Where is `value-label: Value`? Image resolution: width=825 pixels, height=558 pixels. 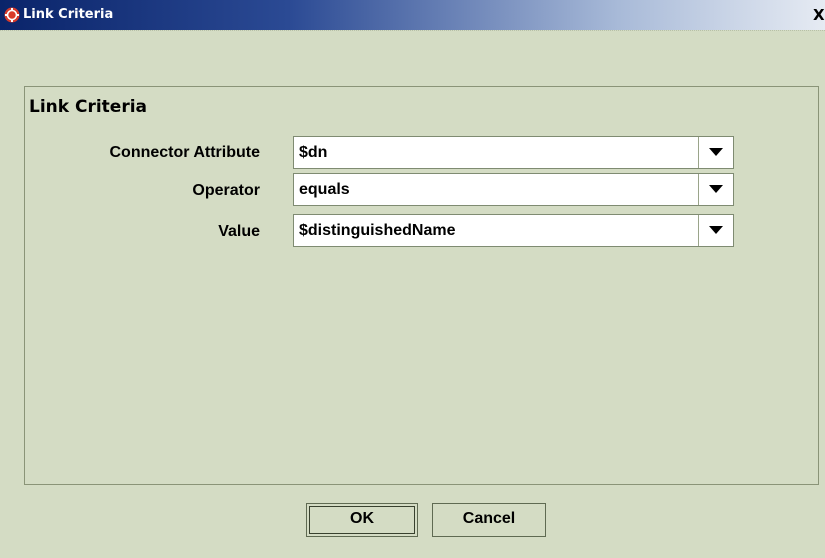 value-label: Value is located at coordinates (239, 231).